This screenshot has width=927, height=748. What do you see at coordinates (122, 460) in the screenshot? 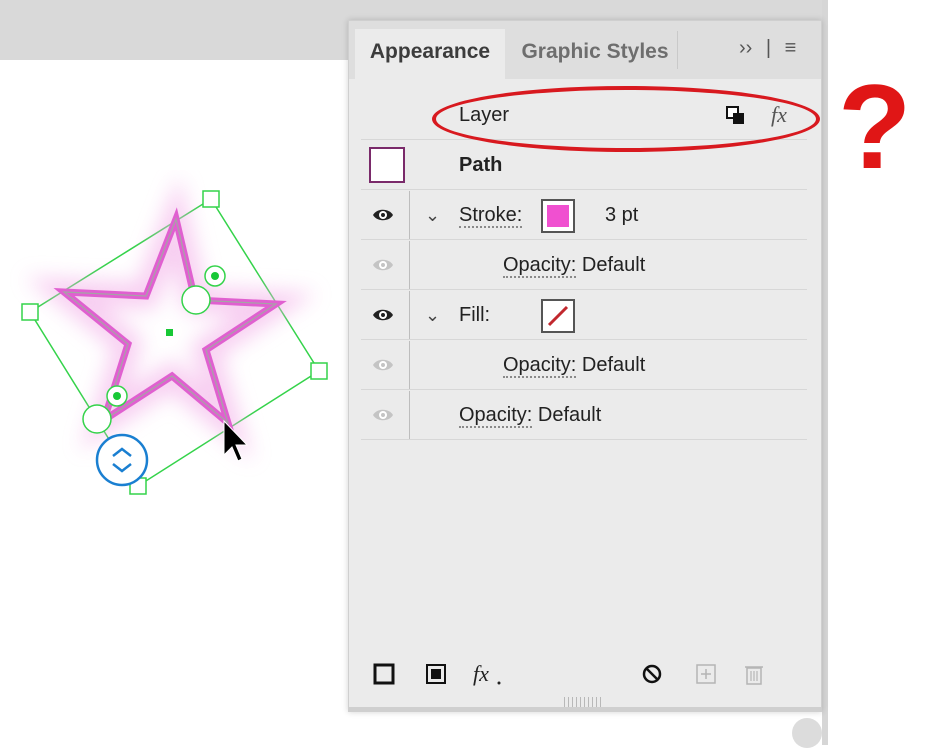
I see `rotate-icon` at bounding box center [122, 460].